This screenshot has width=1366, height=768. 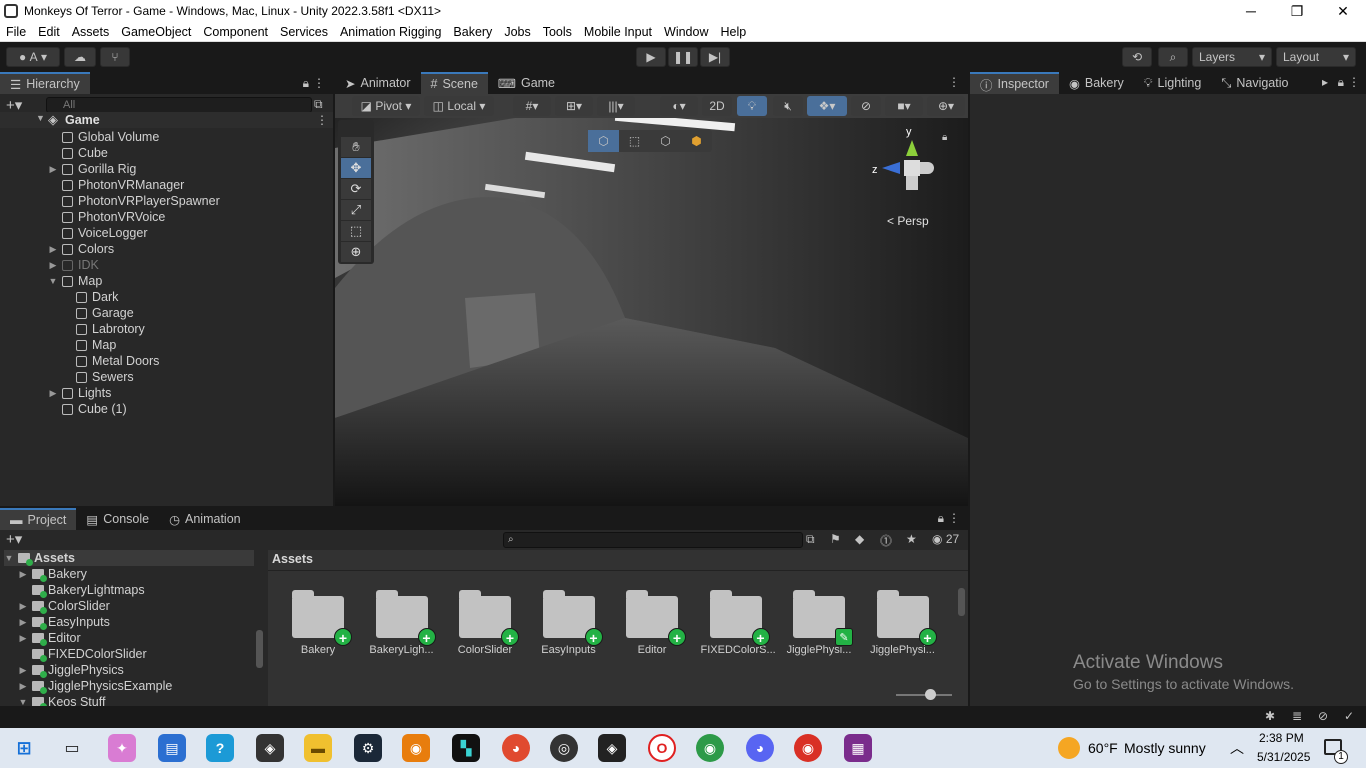 What do you see at coordinates (485, 623) in the screenshot?
I see `asset-folder: + ColorSlider` at bounding box center [485, 623].